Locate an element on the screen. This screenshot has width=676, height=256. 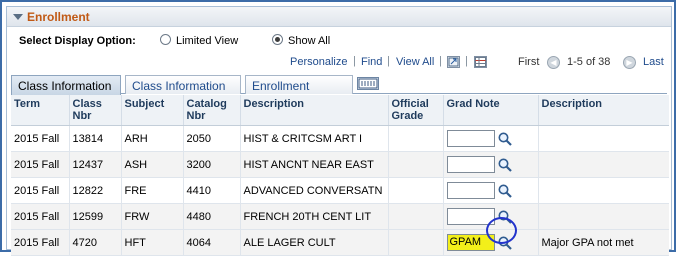
header-class-nbr: Class Nbr is located at coordinates (94, 110).